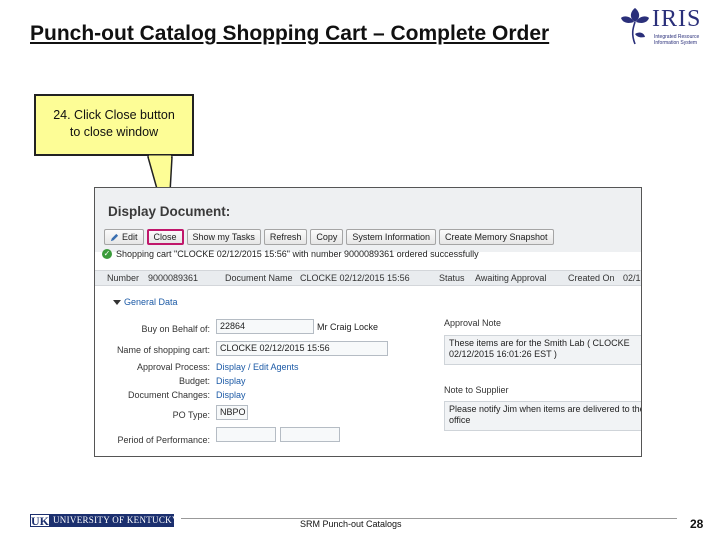  What do you see at coordinates (40, 521) in the screenshot?
I see `uk-logo-mark: UK` at bounding box center [40, 521].